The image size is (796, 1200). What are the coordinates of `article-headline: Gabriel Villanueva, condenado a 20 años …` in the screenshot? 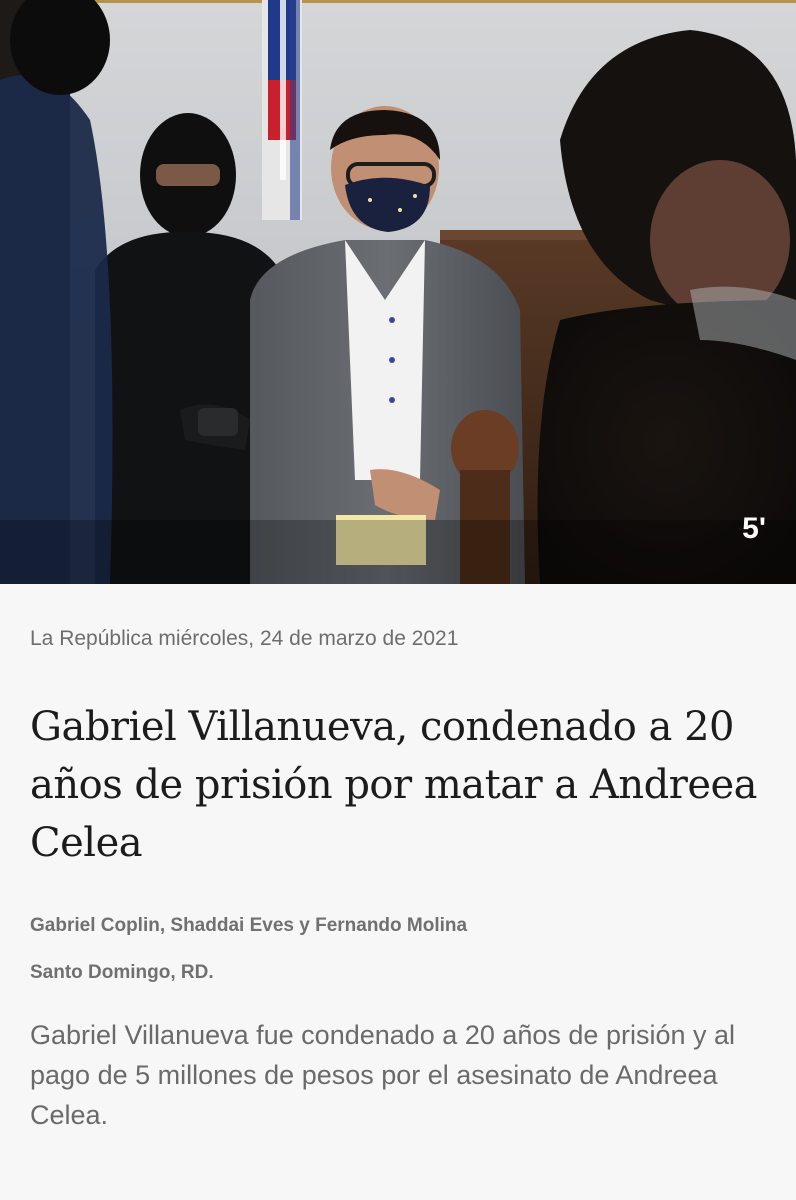 It's located at (398, 785).